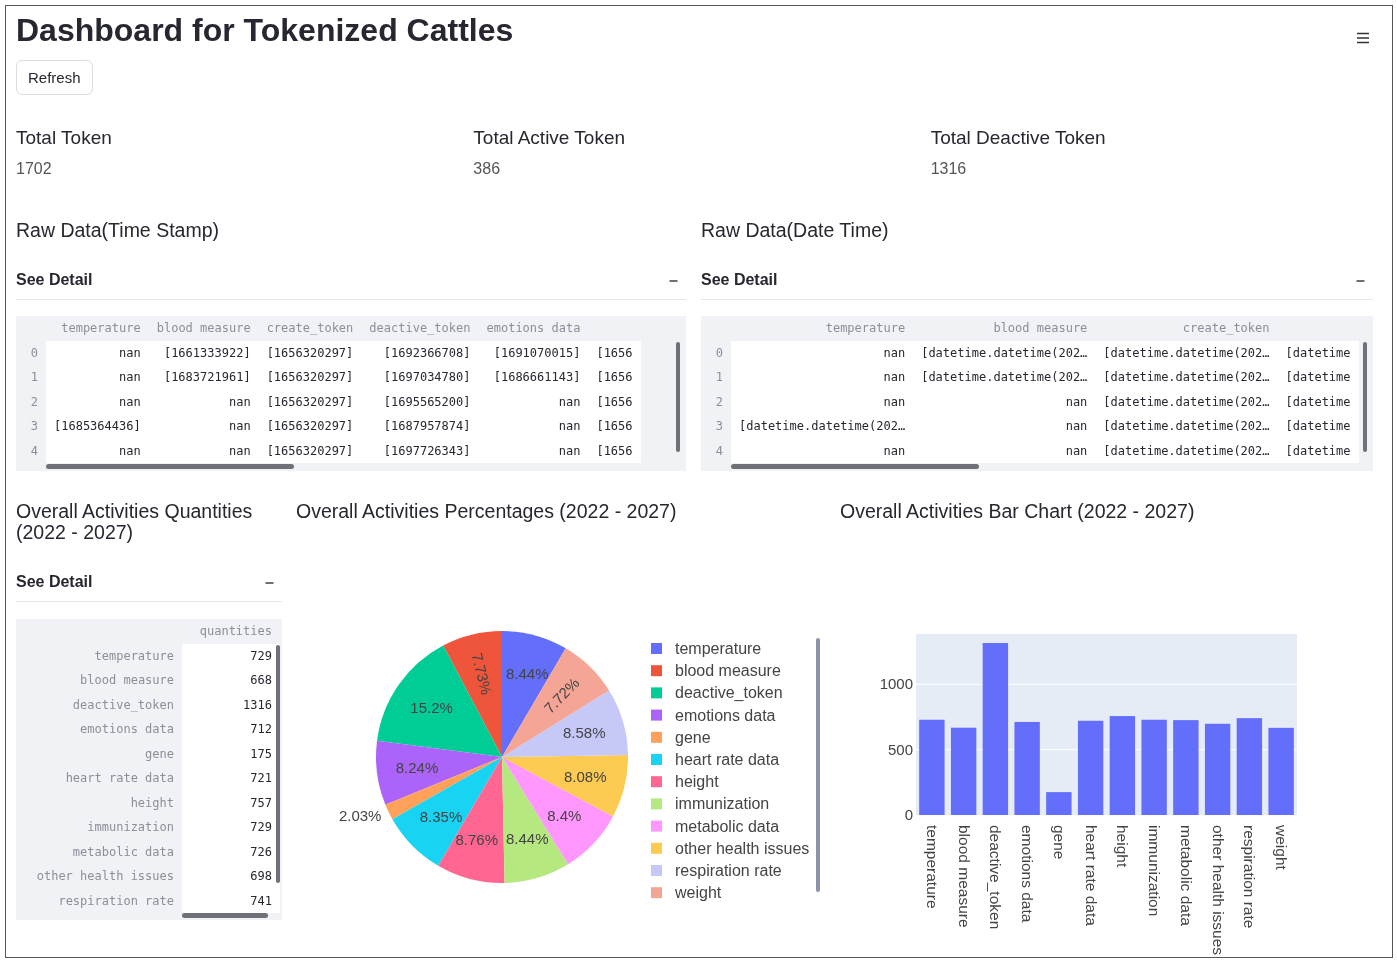  What do you see at coordinates (417, 768) in the screenshot?
I see `slice-label: 8.24%` at bounding box center [417, 768].